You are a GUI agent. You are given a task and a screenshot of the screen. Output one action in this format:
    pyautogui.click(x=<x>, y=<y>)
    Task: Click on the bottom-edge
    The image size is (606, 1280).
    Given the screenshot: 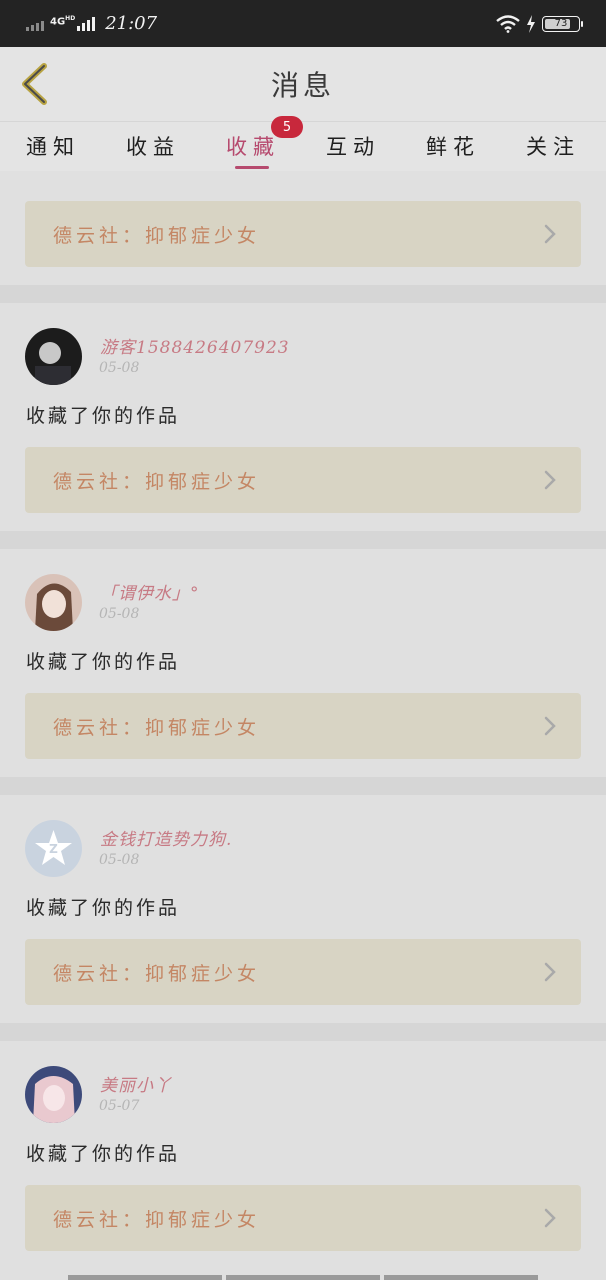 What is the action you would take?
    pyautogui.click(x=303, y=1277)
    